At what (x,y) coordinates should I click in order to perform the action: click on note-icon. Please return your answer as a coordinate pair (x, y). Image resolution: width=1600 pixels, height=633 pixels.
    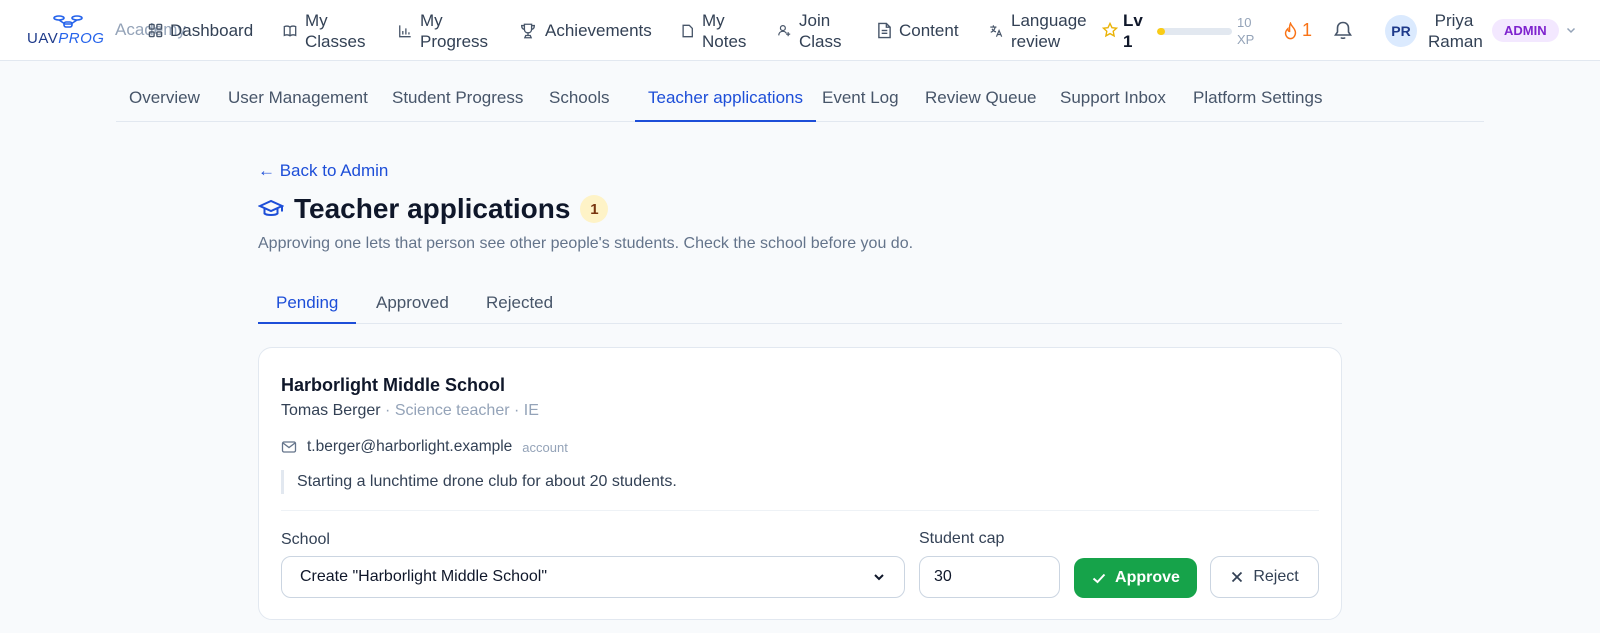
    Looking at the image, I should click on (687, 31).